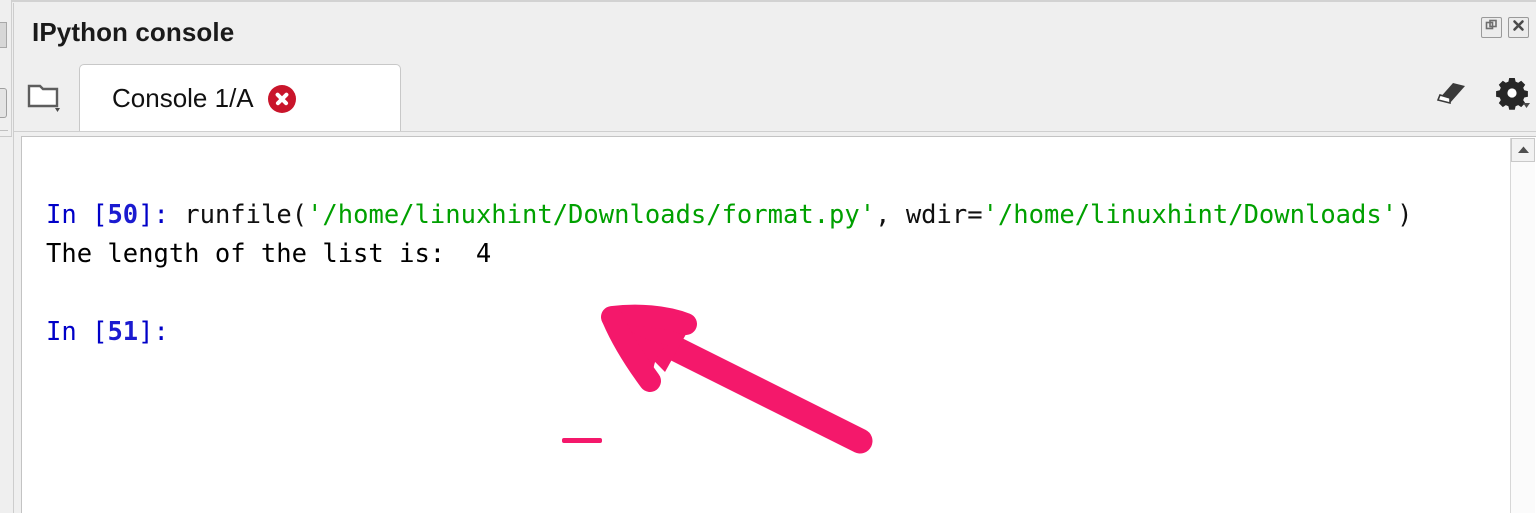 Image resolution: width=1536 pixels, height=513 pixels. Describe the element at coordinates (775, 30) in the screenshot. I see `pane-titlebar: IPython console` at that location.